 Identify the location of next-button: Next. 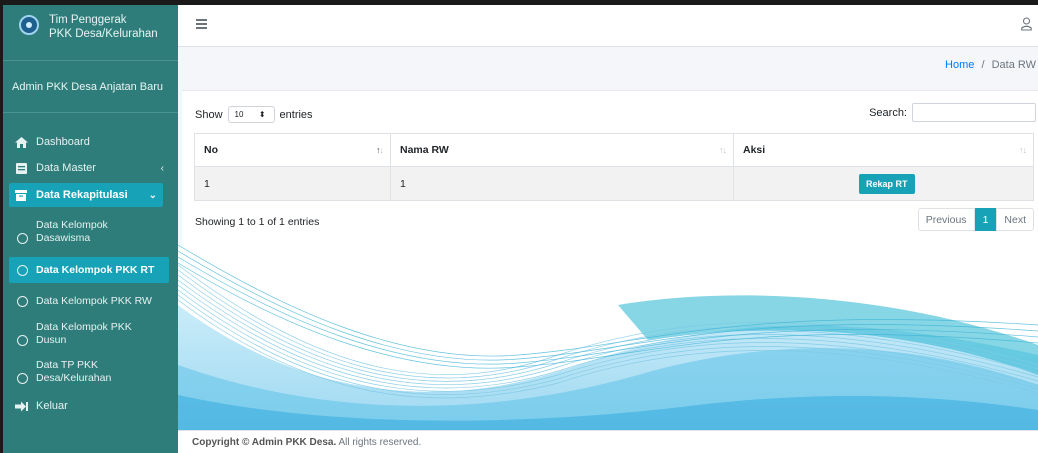
(1015, 219).